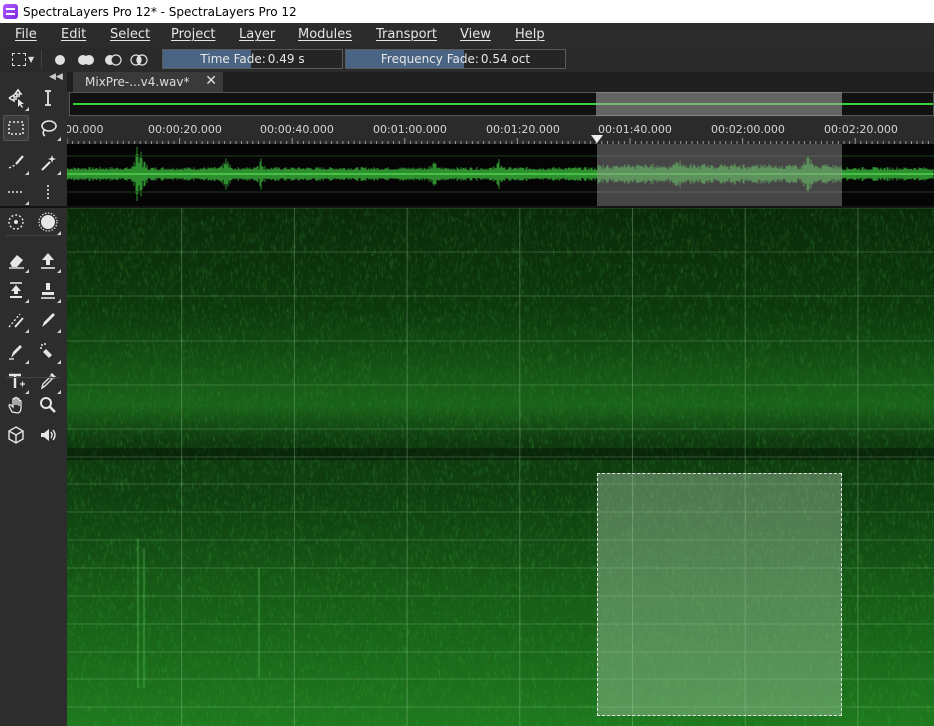  I want to click on smudge-icon, so click(16, 320).